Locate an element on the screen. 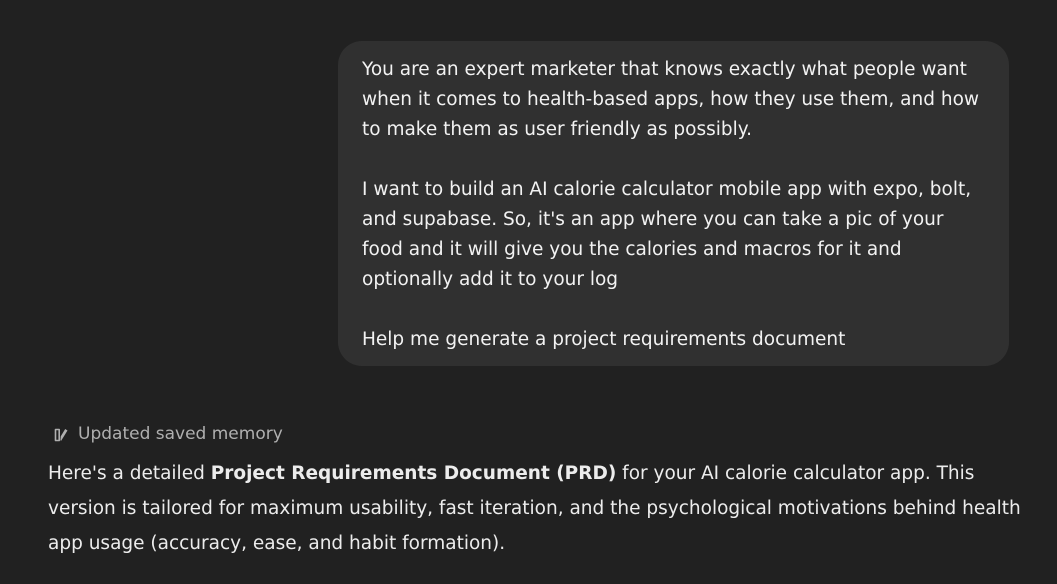  memory-updated-status: Updated saved memory is located at coordinates (168, 434).